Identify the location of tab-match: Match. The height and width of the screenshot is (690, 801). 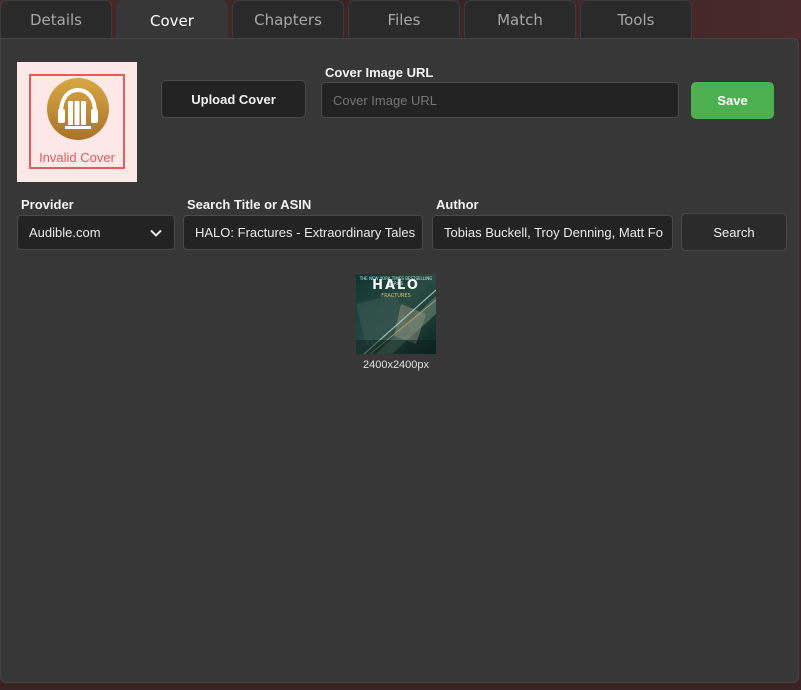
(520, 19).